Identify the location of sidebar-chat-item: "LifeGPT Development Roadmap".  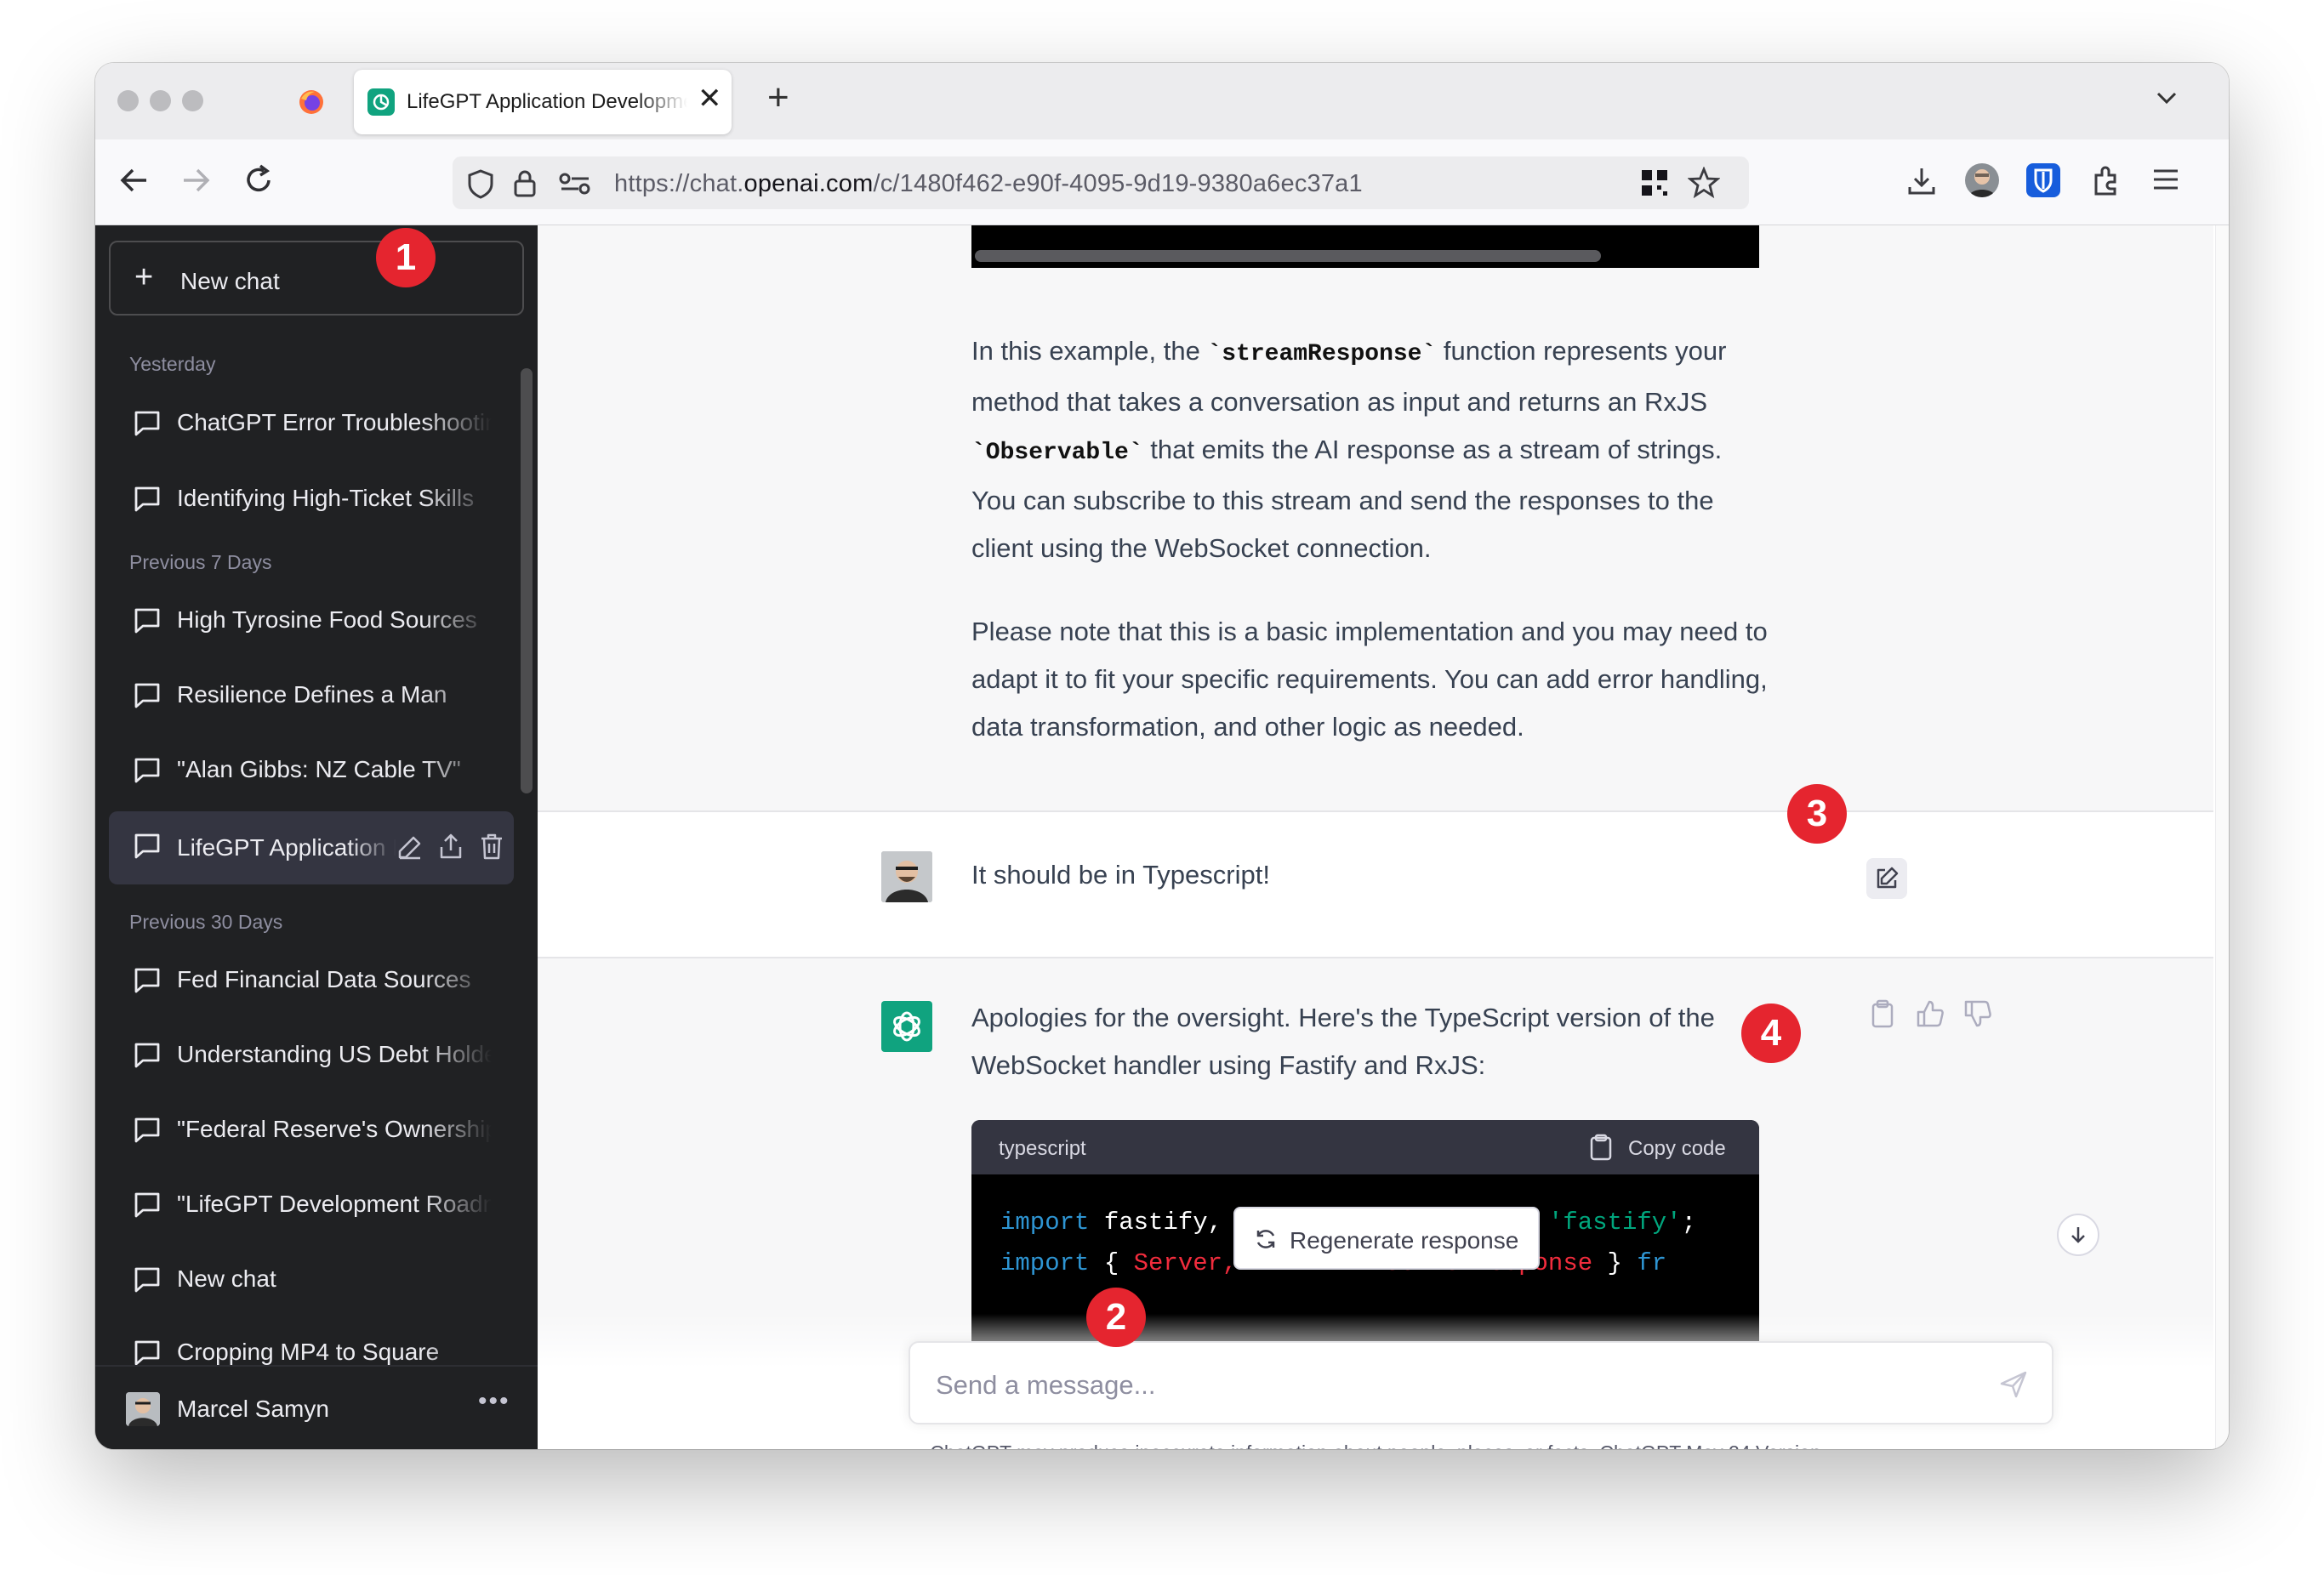
(311, 1204).